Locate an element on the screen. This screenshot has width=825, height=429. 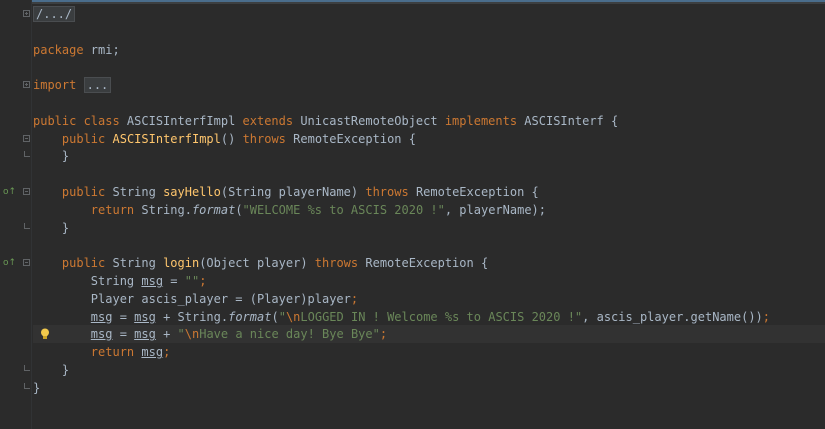
code-token: sayHello is located at coordinates (192, 192).